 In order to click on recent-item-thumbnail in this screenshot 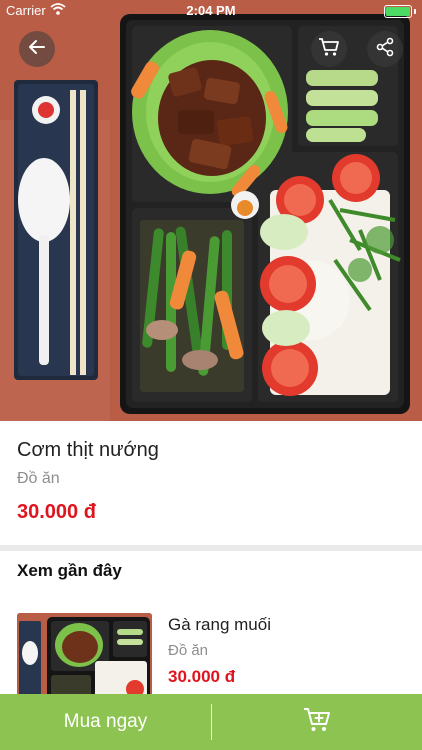, I will do `click(84, 658)`.